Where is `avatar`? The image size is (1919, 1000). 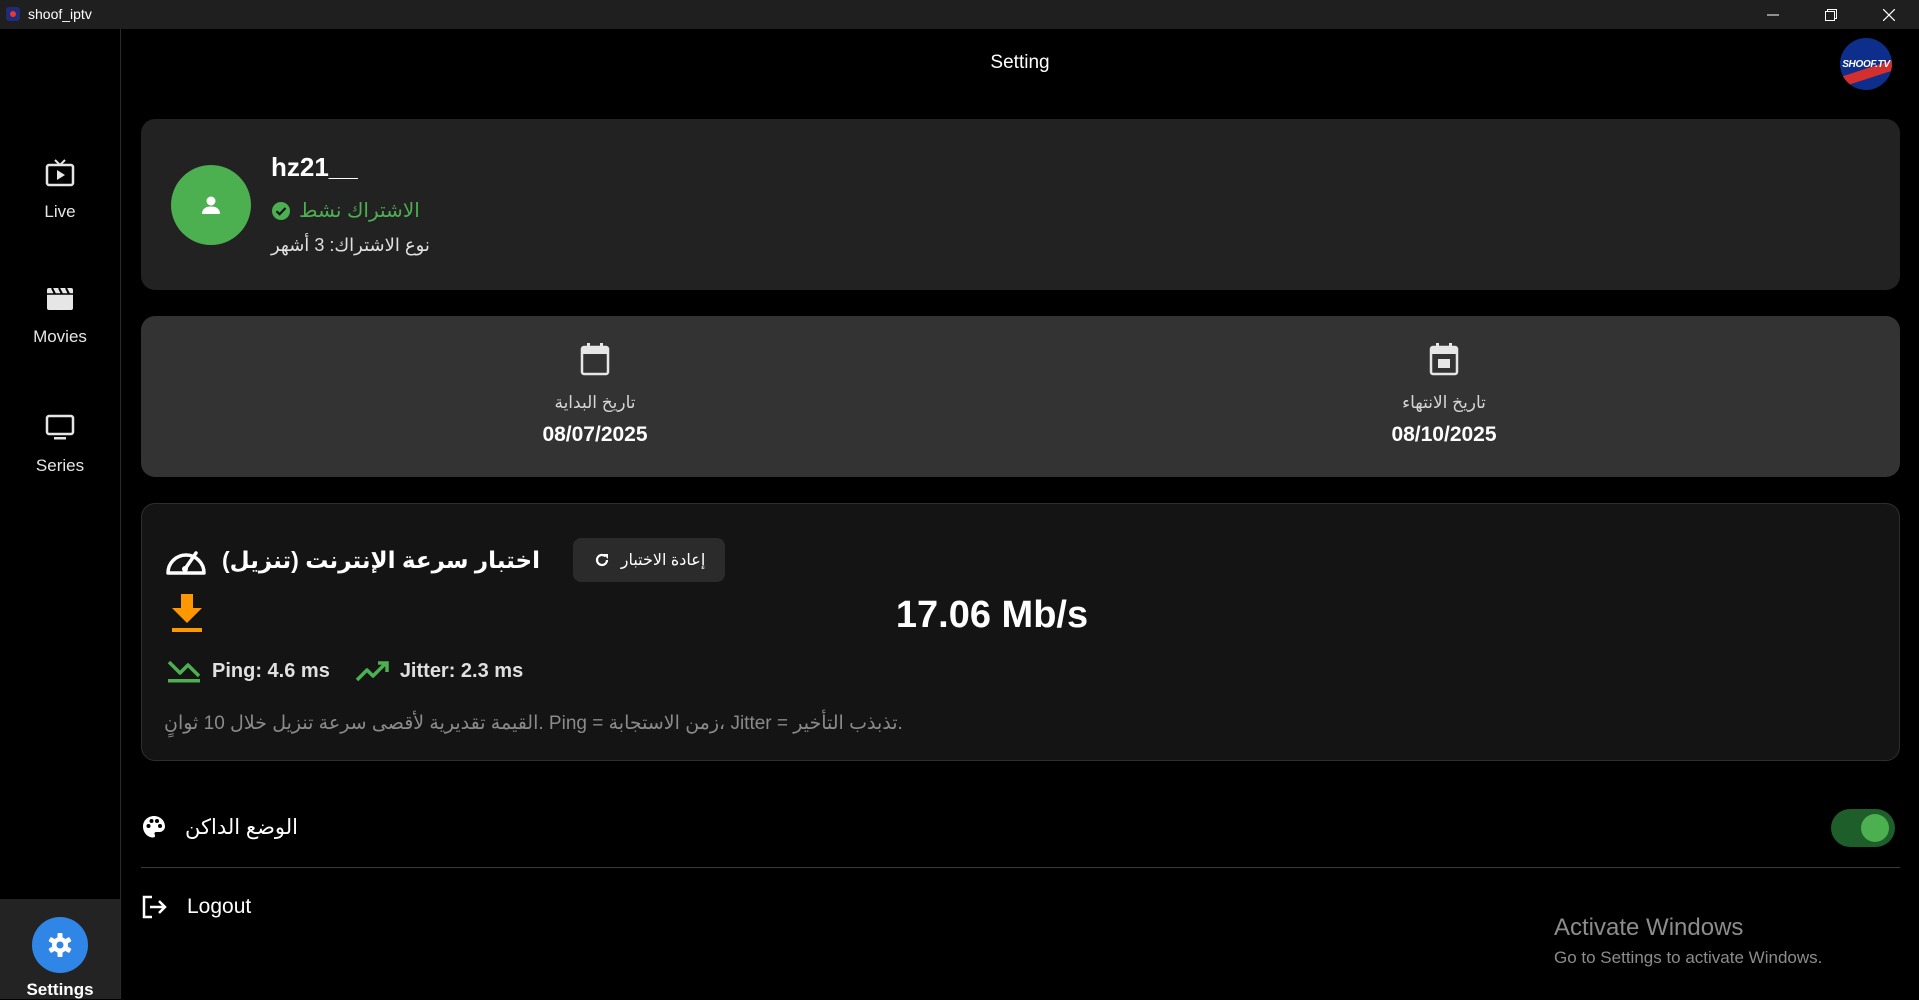
avatar is located at coordinates (211, 205).